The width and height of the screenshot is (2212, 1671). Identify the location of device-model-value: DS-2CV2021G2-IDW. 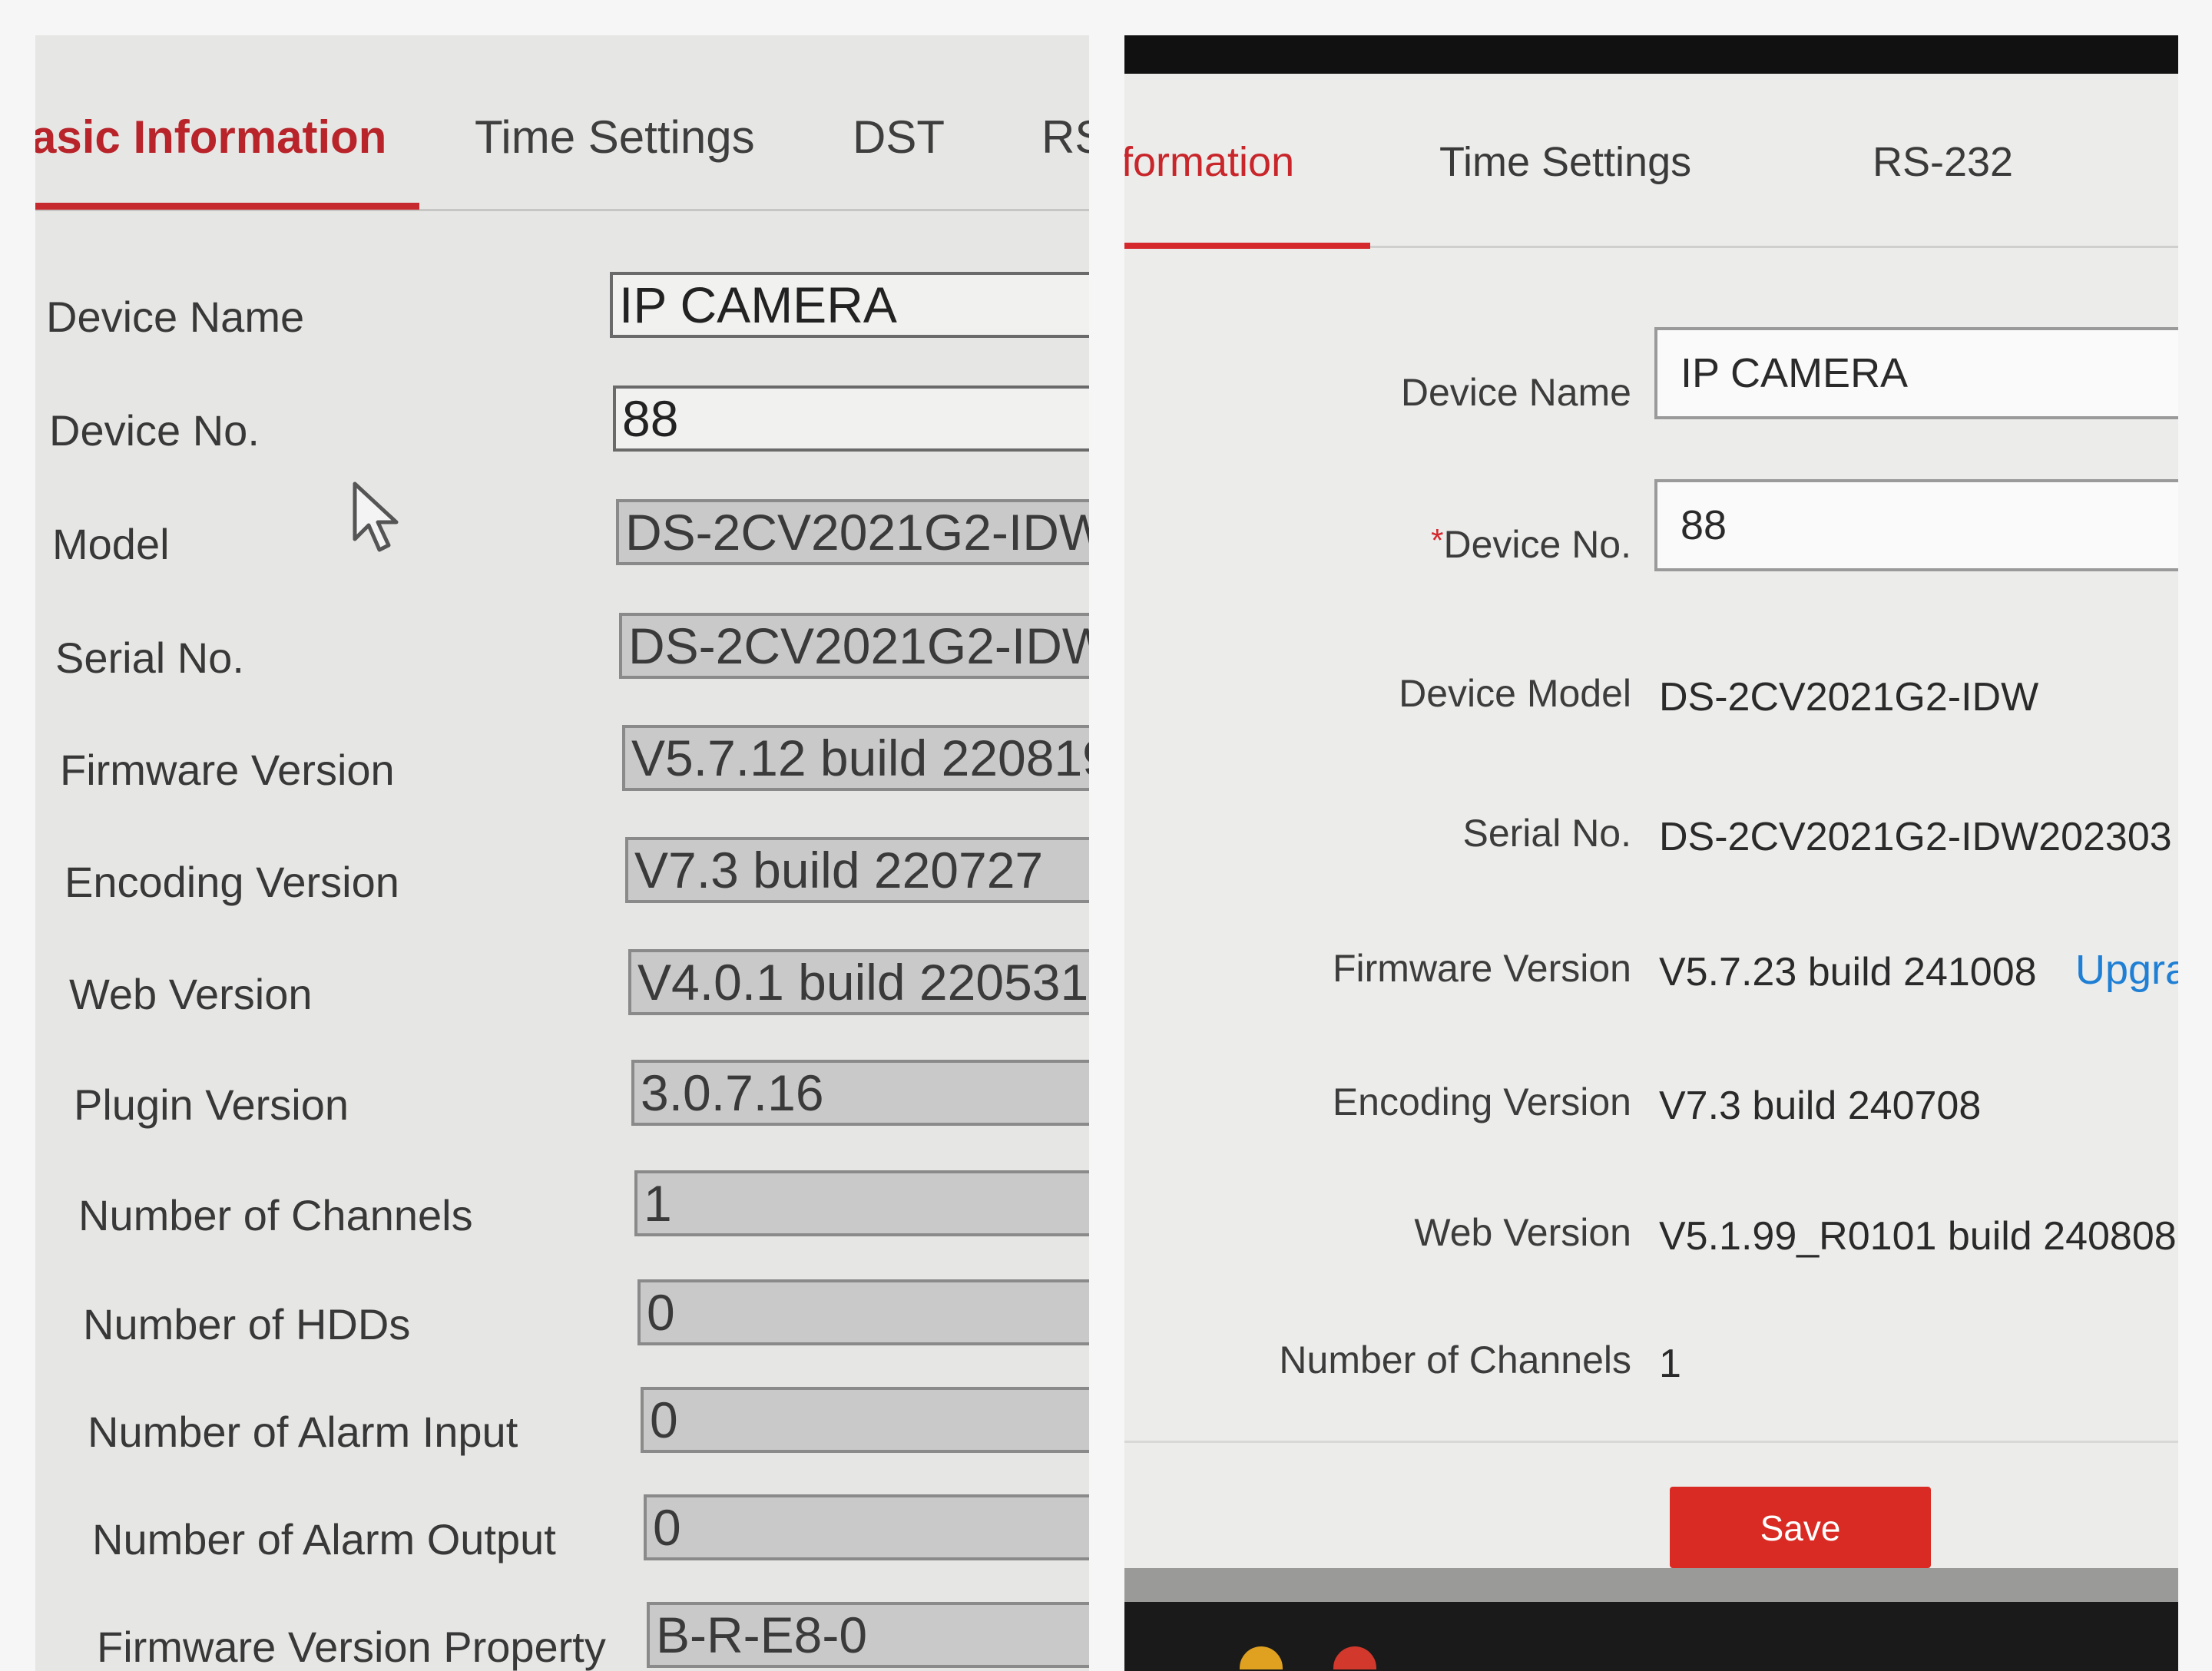
(1849, 697).